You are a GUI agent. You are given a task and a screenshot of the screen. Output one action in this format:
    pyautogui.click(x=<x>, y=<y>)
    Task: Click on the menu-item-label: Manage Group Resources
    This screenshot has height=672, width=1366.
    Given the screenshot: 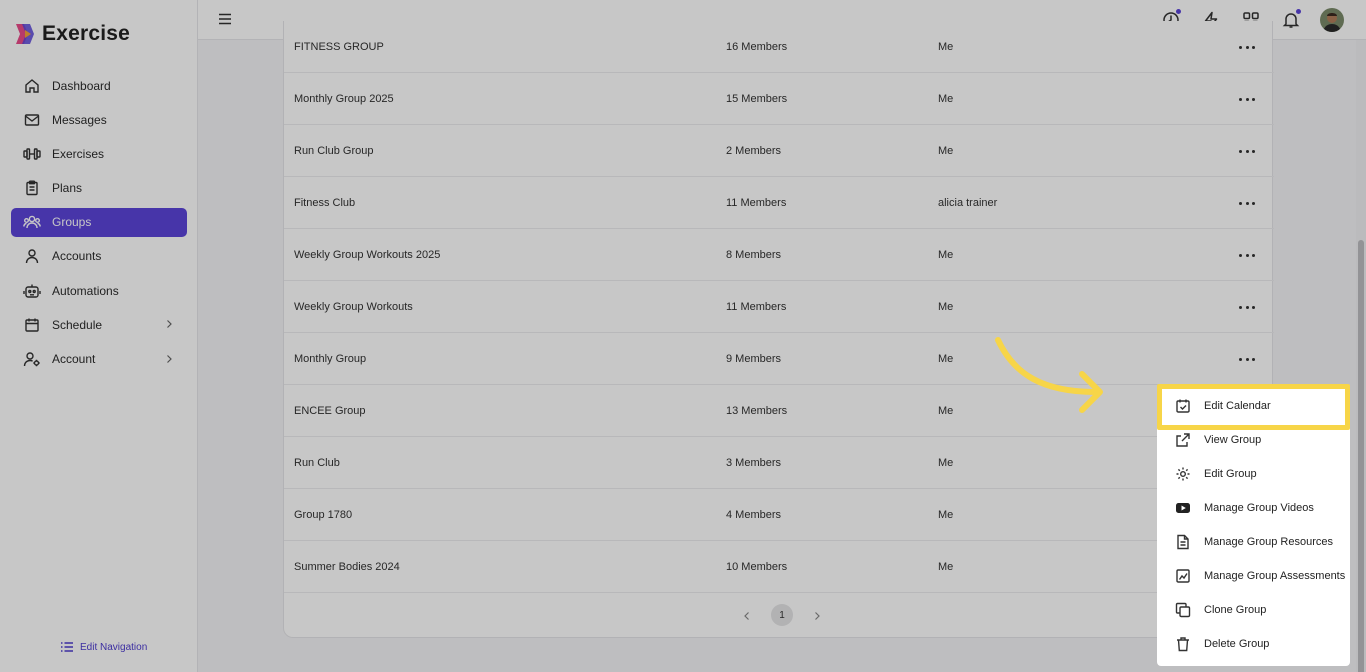 What is the action you would take?
    pyautogui.click(x=1269, y=542)
    